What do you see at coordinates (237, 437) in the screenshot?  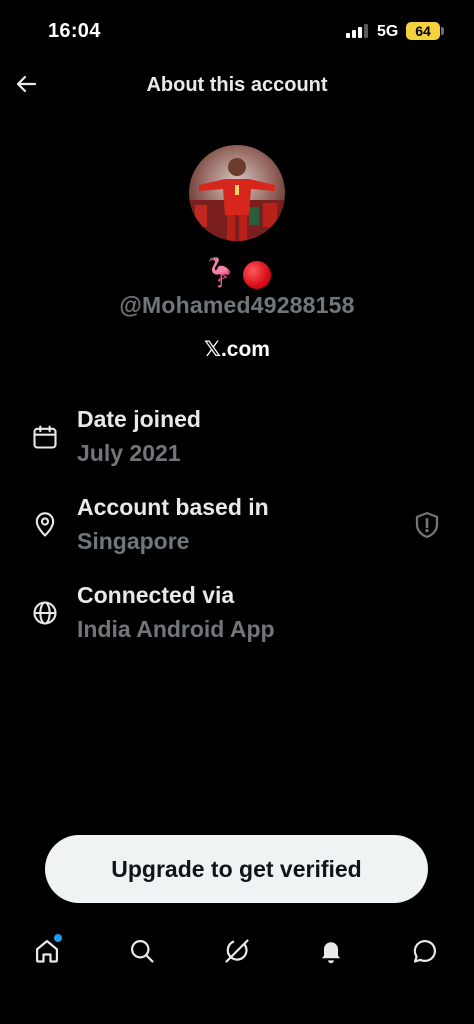 I see `date-joined-row: Date joined July 2021` at bounding box center [237, 437].